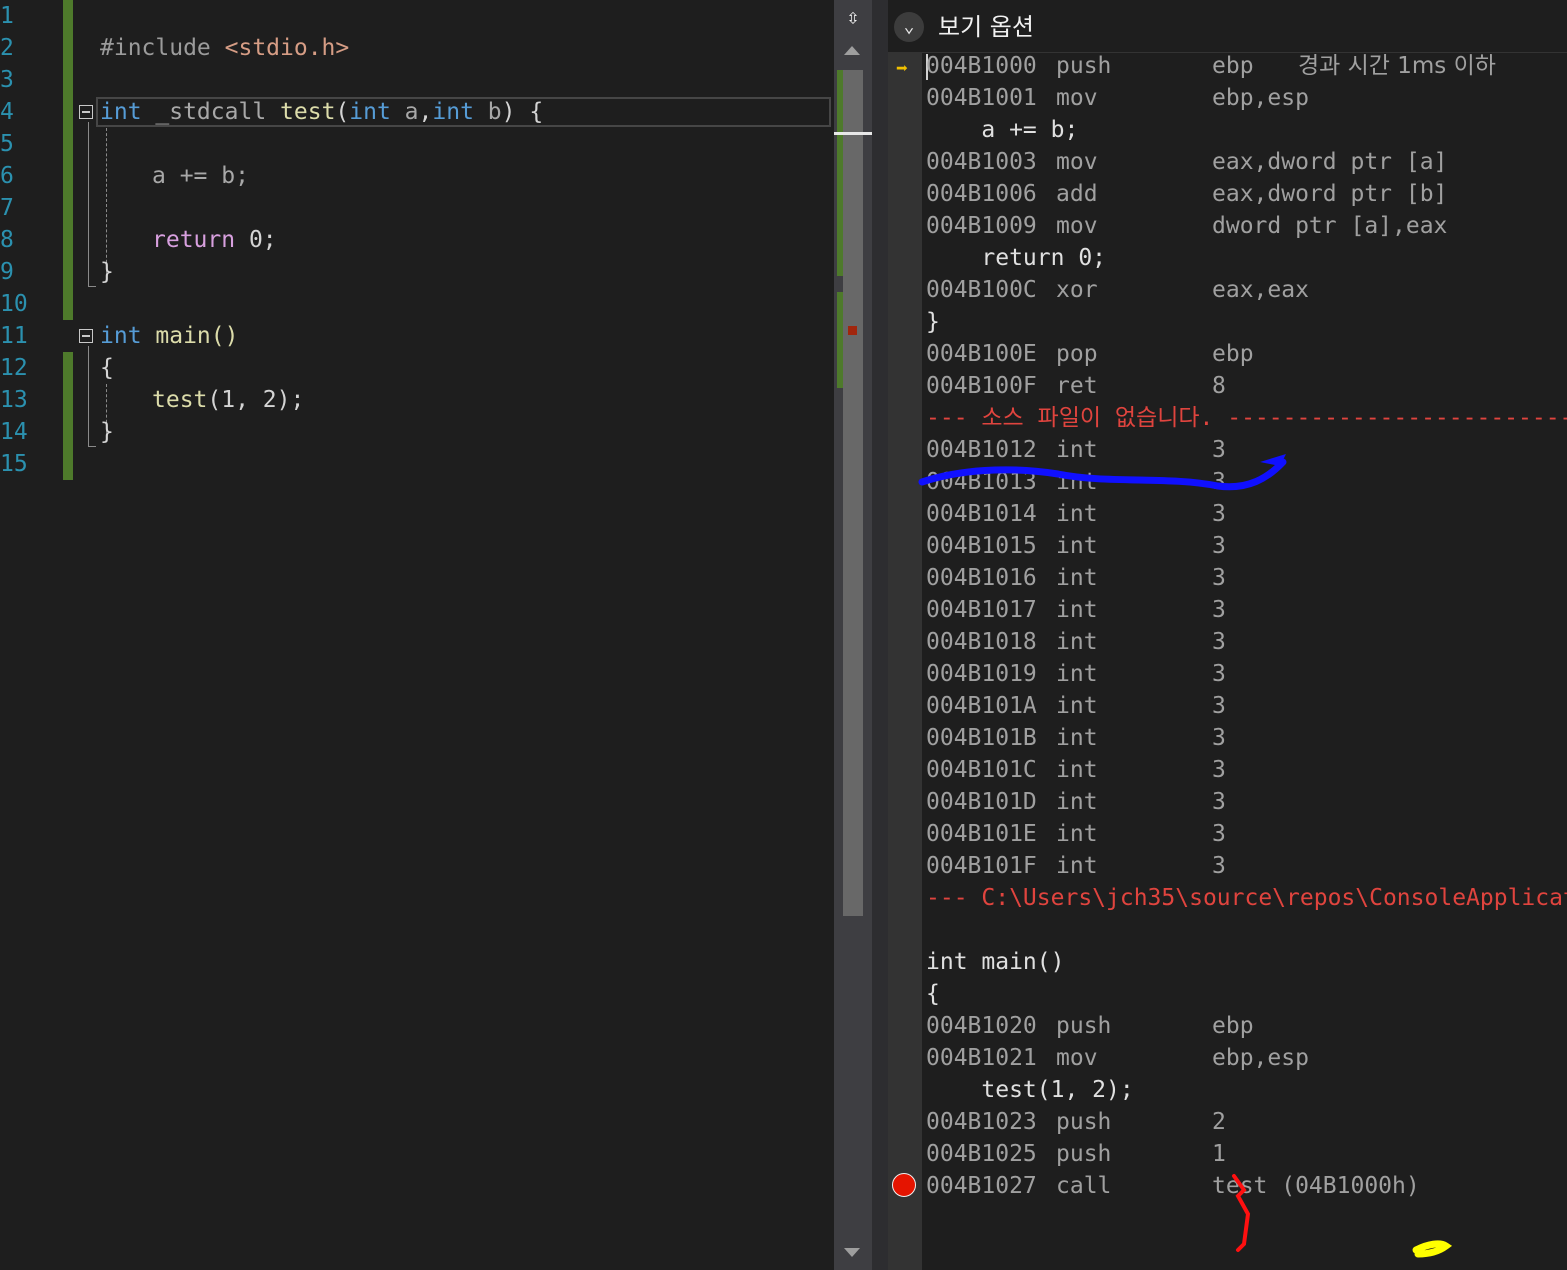 This screenshot has width=1567, height=1270. What do you see at coordinates (194, 240) in the screenshot?
I see `keyword-return: return` at bounding box center [194, 240].